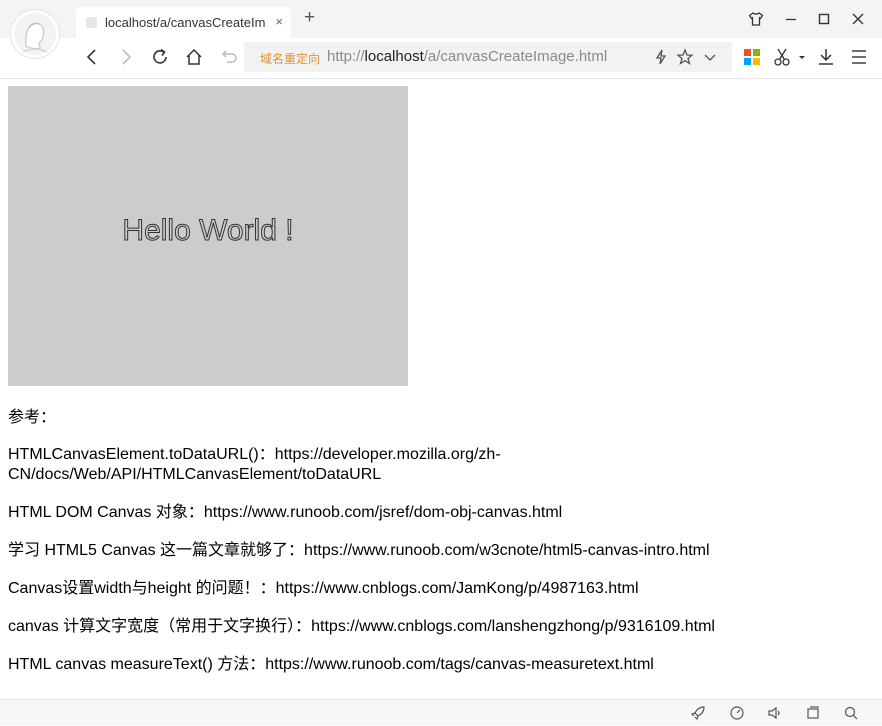  I want to click on download-icon, so click(826, 57).